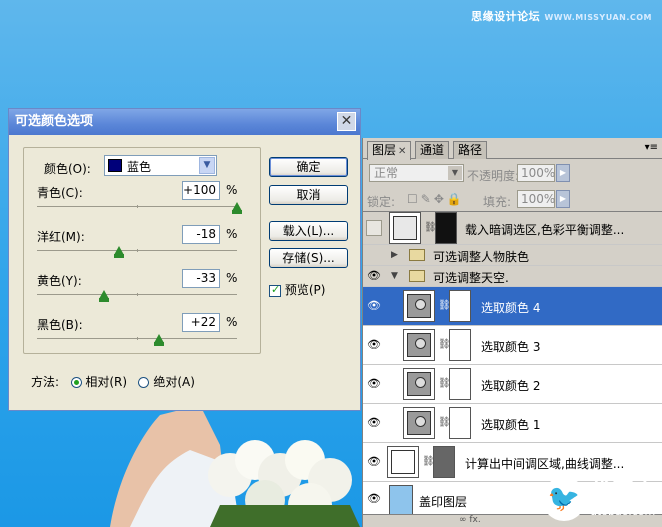 The image size is (662, 527). Describe the element at coordinates (651, 147) in the screenshot. I see `panel-menu-icon: ▾≡` at that location.